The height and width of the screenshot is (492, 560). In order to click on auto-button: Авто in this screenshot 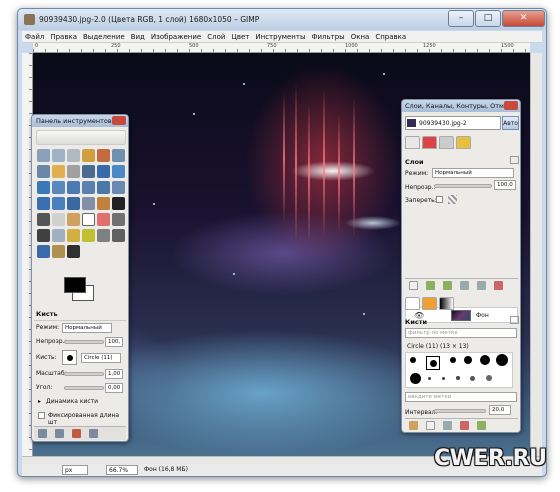, I will do `click(510, 123)`.